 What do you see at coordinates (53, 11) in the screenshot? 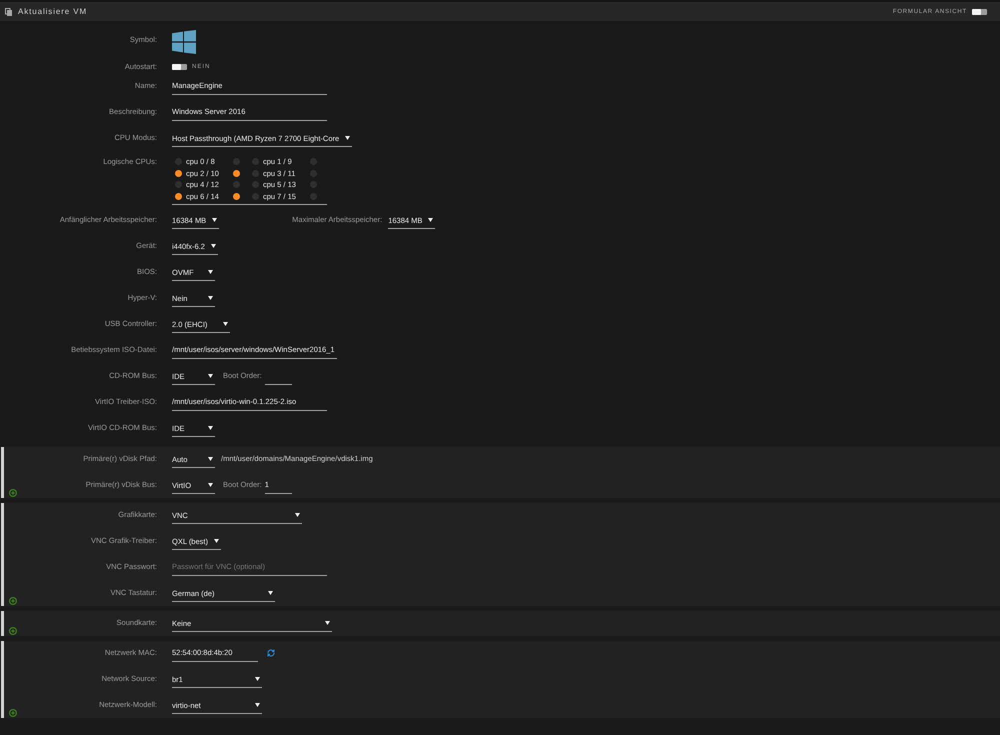
I see `window-title: Aktualisiere VM` at bounding box center [53, 11].